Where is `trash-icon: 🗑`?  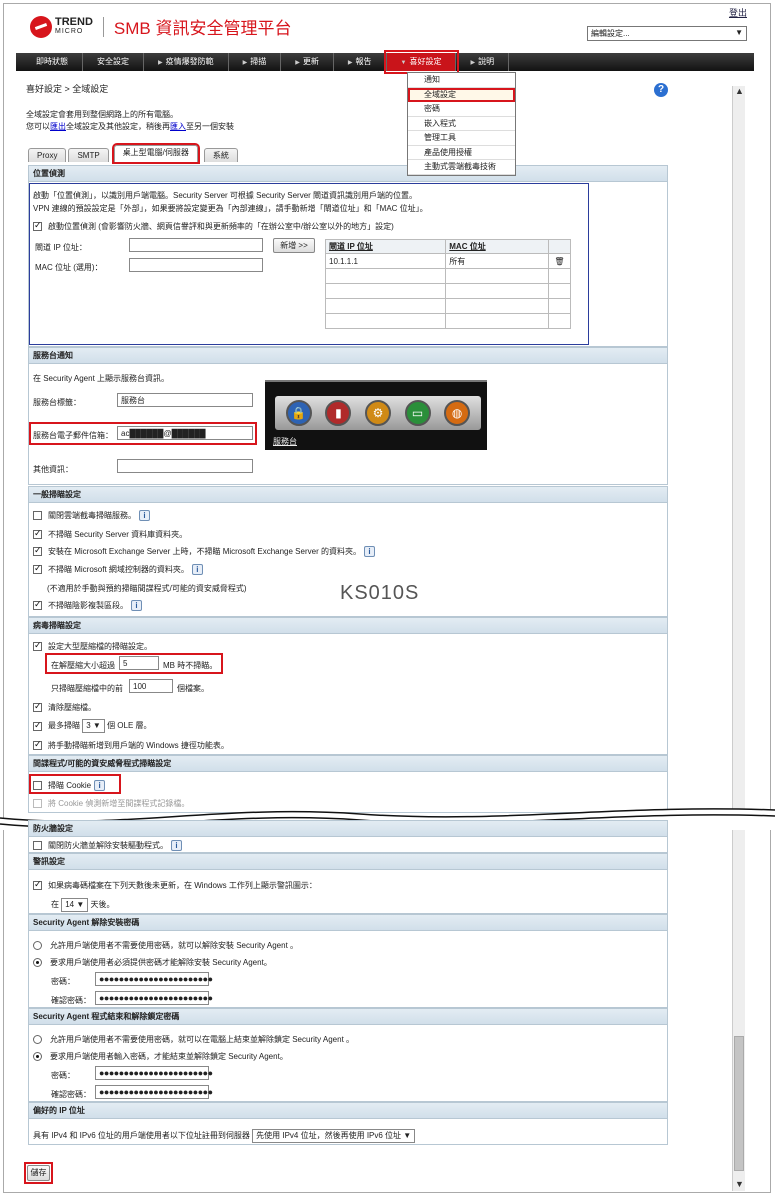
trash-icon: 🗑 is located at coordinates (559, 261).